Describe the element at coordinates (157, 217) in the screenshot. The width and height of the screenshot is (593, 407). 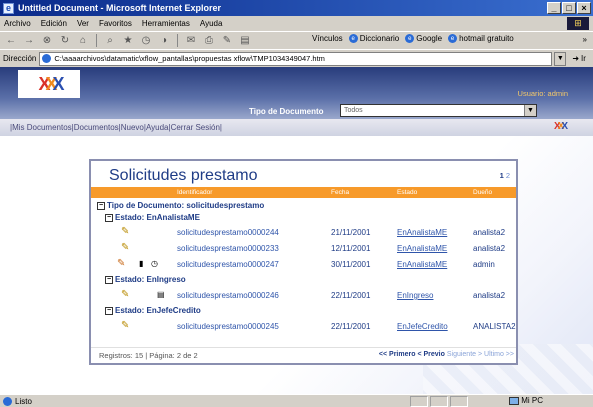
I see `state-group-label: Estado: EnAnalistaME` at that location.